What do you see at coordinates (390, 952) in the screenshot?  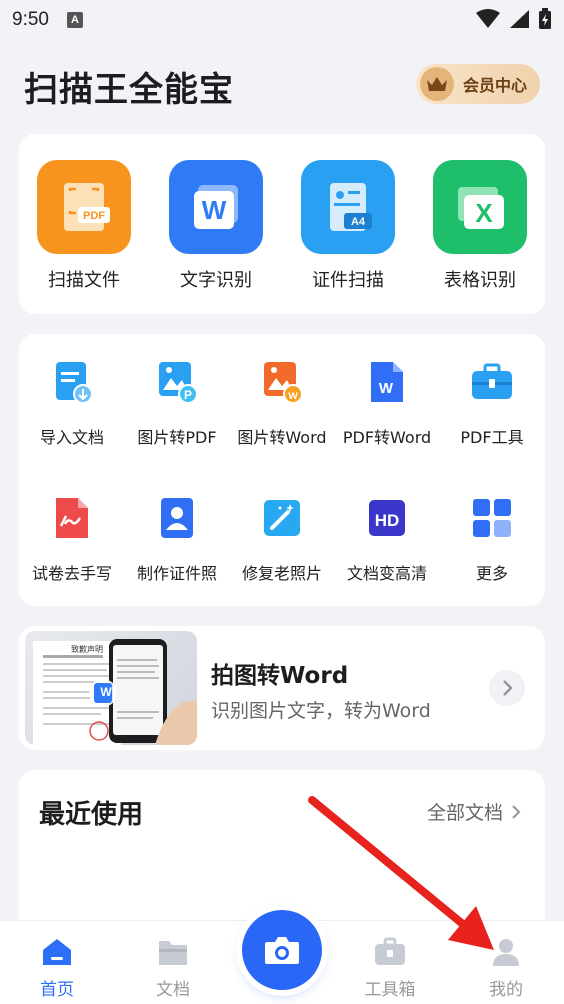 I see `toolbox-icon` at bounding box center [390, 952].